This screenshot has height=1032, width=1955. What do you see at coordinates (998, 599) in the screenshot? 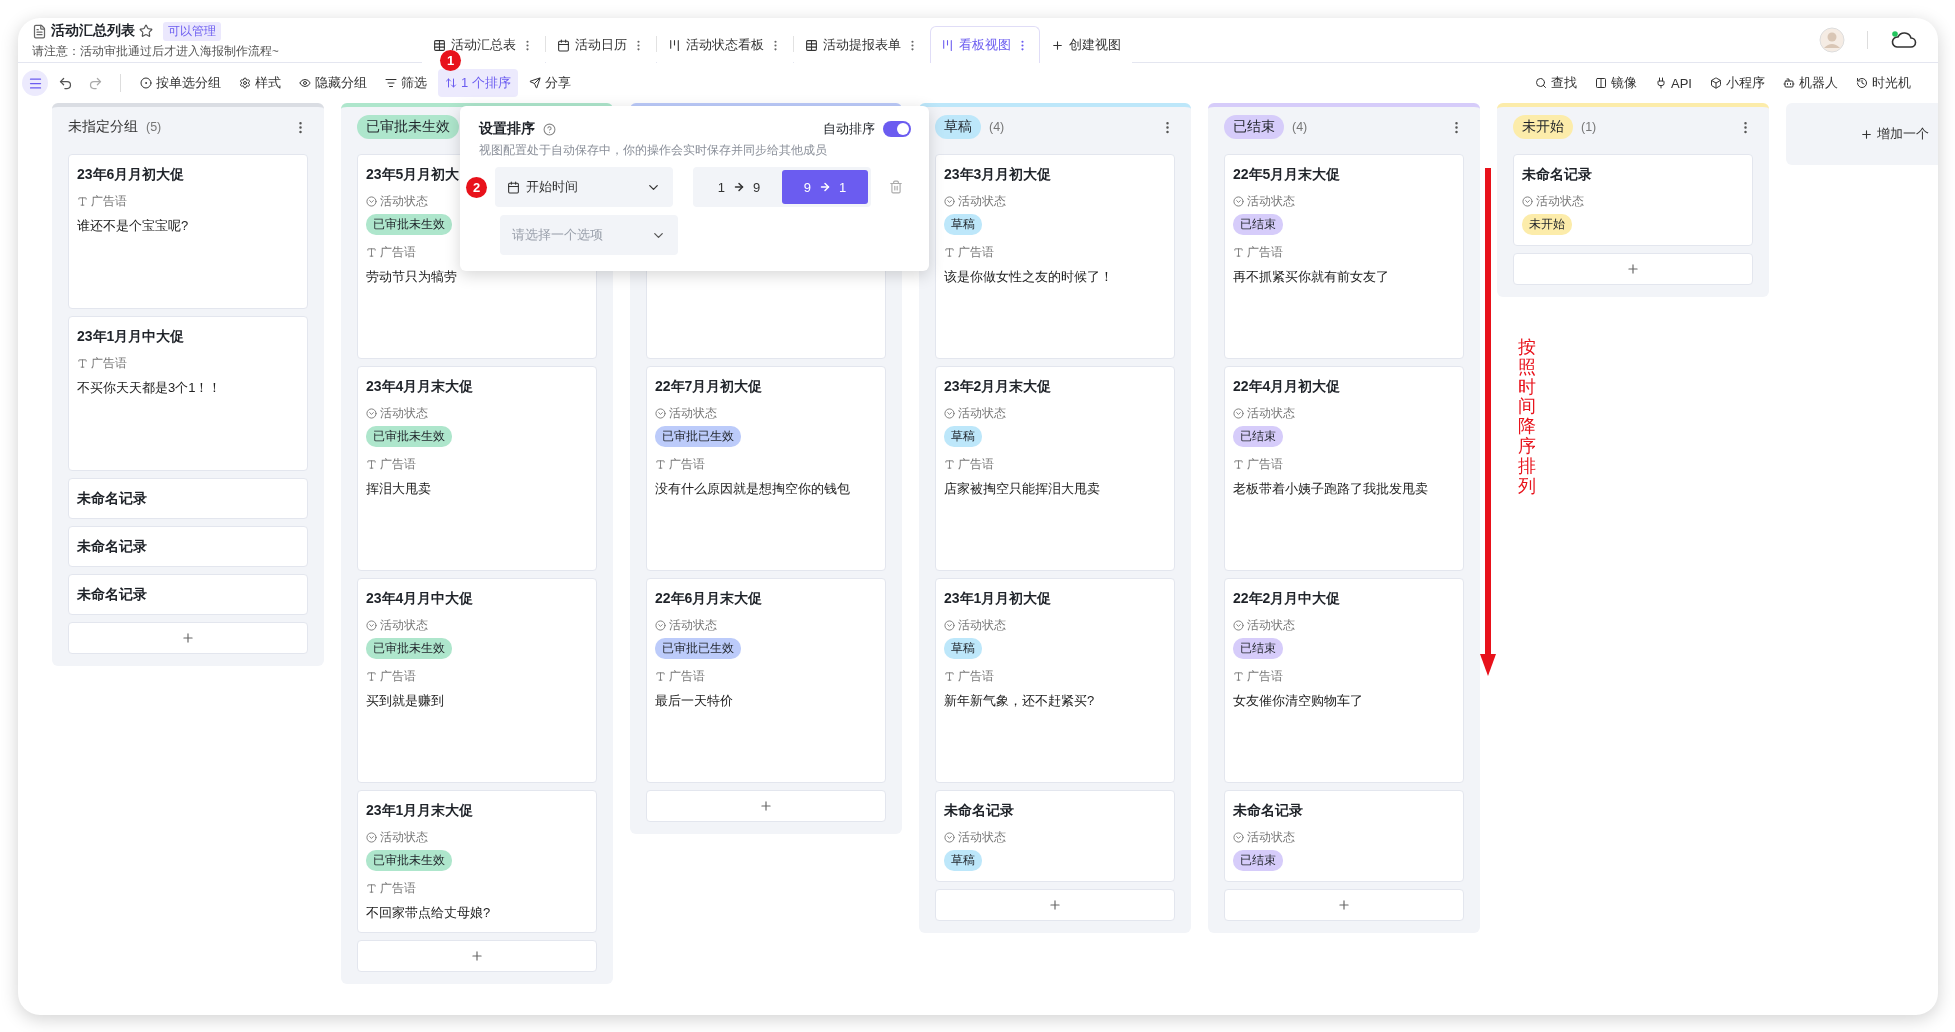
I see `card-title: 23年1月月初大促` at bounding box center [998, 599].